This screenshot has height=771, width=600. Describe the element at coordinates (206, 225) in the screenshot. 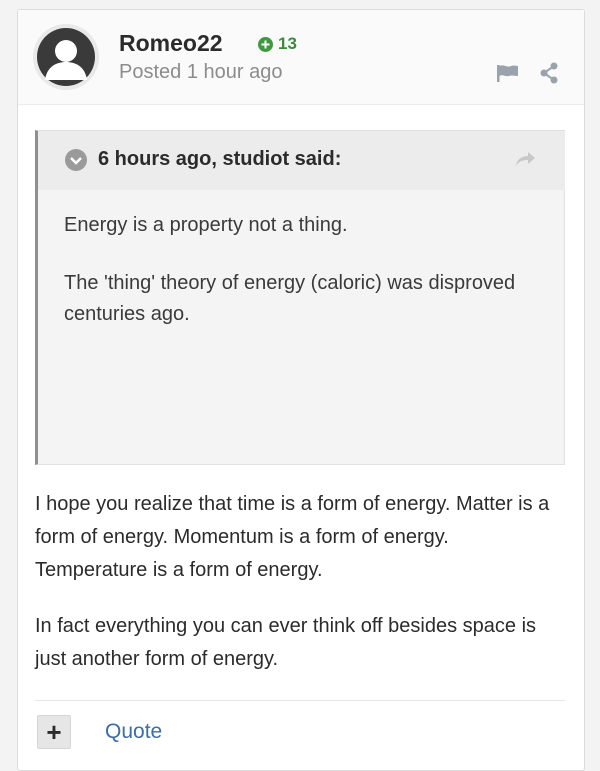

I see `quote-paragraph: Energy is a property not a thing.` at that location.